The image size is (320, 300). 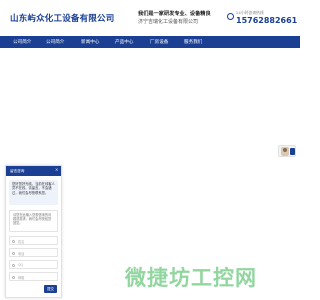 I want to click on nav-item-home: 公司简介, so click(x=22, y=42).